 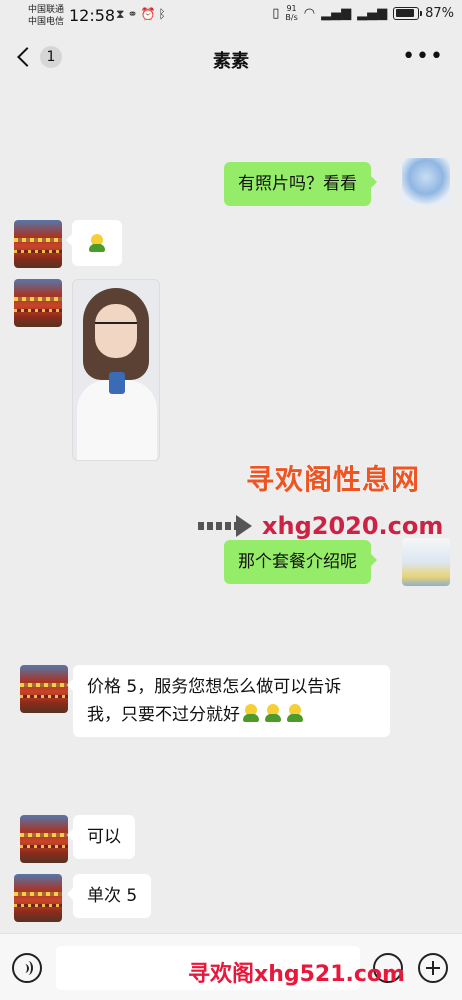 I want to click on message-bubble-in: 价格 5，服务您想怎么做可以告诉 我，只要不过分就好, so click(x=228, y=701).